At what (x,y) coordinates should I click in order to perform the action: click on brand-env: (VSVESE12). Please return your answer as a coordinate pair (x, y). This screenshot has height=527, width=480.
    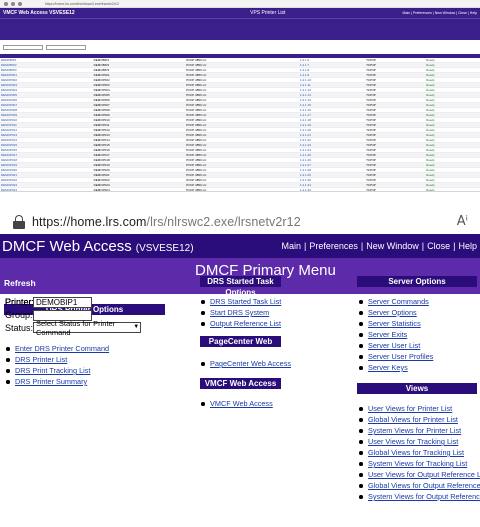
    Looking at the image, I should click on (164, 248).